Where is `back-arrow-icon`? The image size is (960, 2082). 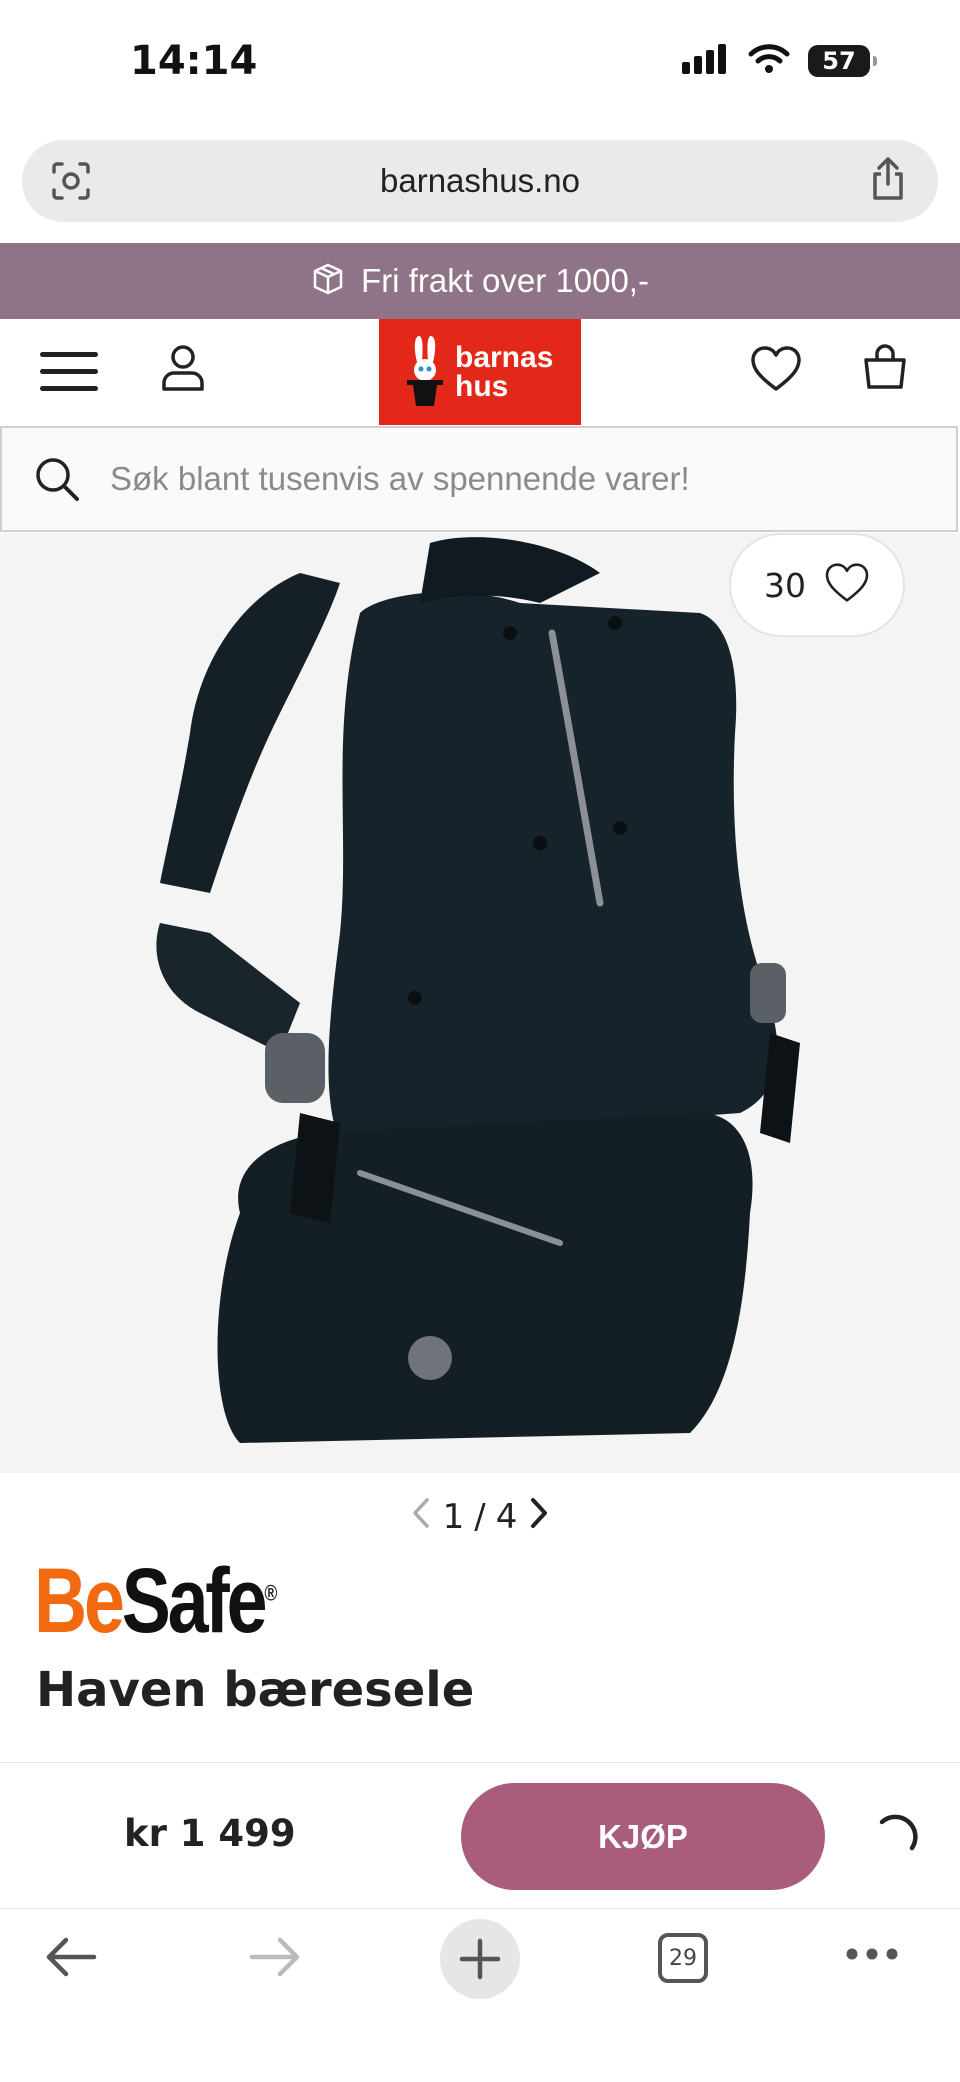 back-arrow-icon is located at coordinates (71, 1957).